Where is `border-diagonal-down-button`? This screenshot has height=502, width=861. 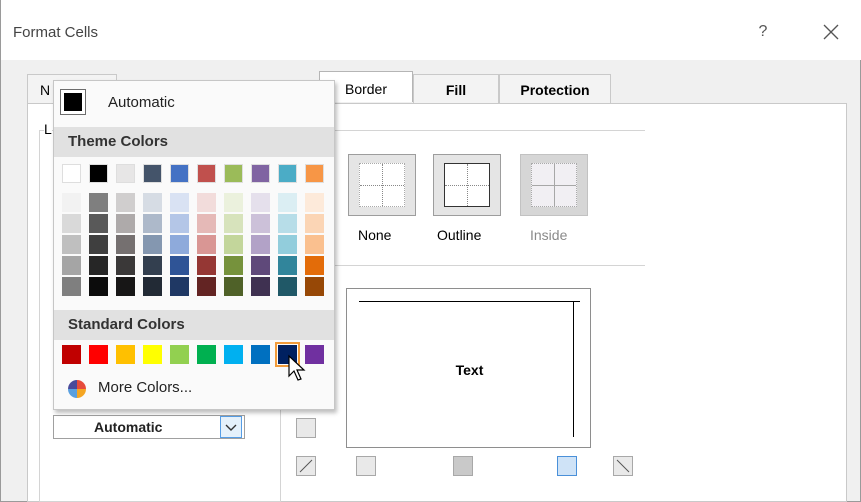 border-diagonal-down-button is located at coordinates (623, 466).